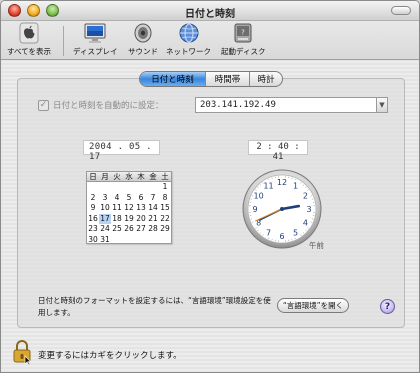  What do you see at coordinates (117, 219) in the screenshot?
I see `calendar-day: 18` at bounding box center [117, 219].